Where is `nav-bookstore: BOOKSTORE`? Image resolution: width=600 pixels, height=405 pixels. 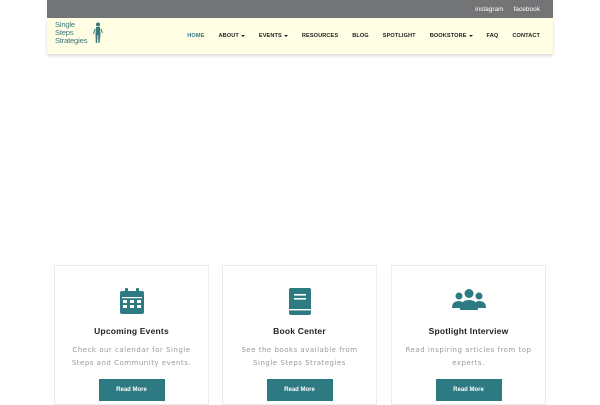 nav-bookstore: BOOKSTORE is located at coordinates (451, 36).